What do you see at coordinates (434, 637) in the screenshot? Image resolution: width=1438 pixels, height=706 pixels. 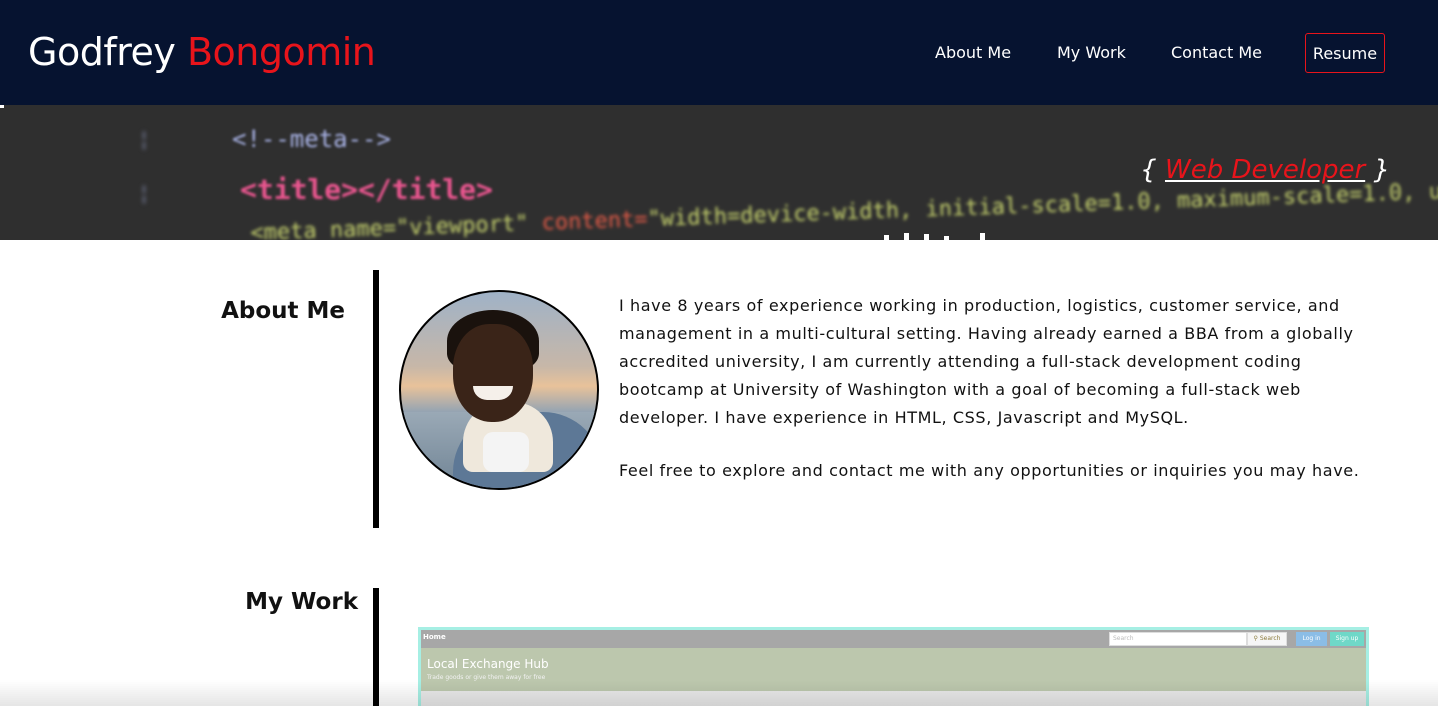 I see `project-preview-home: Home` at bounding box center [434, 637].